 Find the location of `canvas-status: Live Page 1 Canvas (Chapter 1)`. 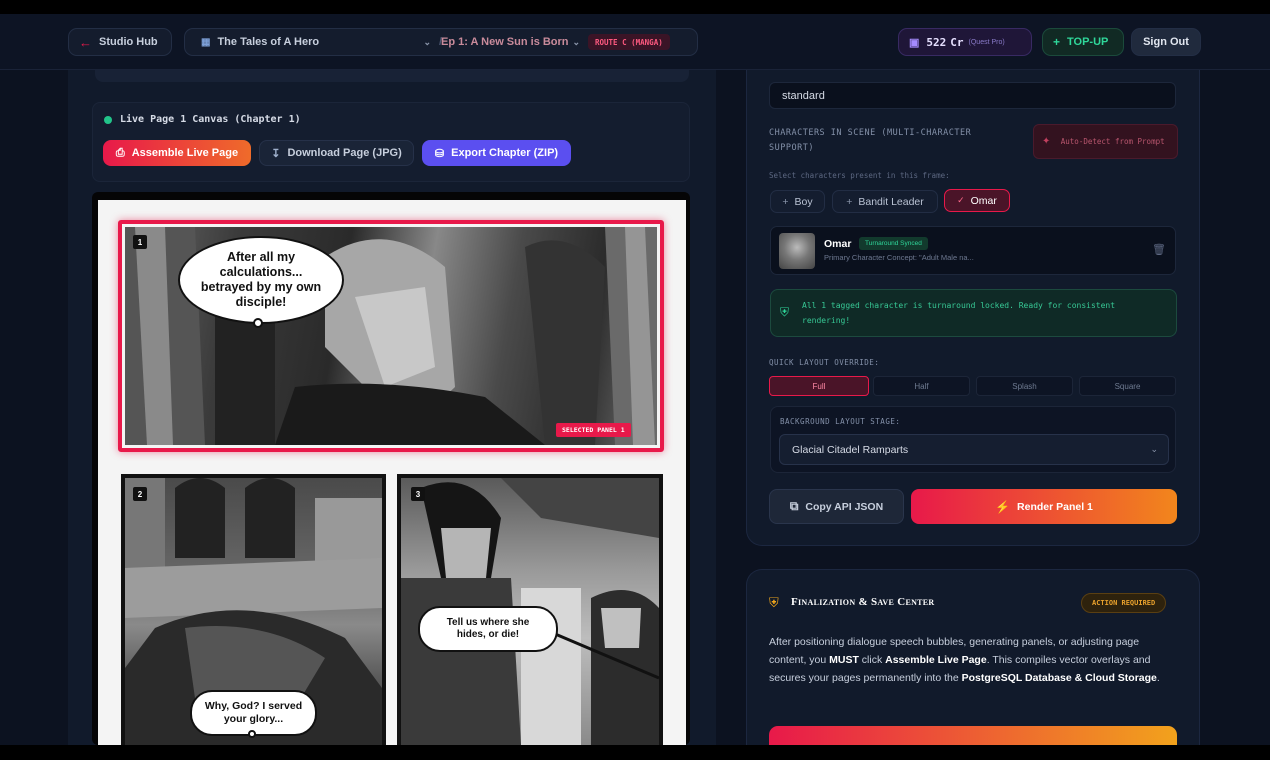

canvas-status: Live Page 1 Canvas (Chapter 1) is located at coordinates (210, 119).